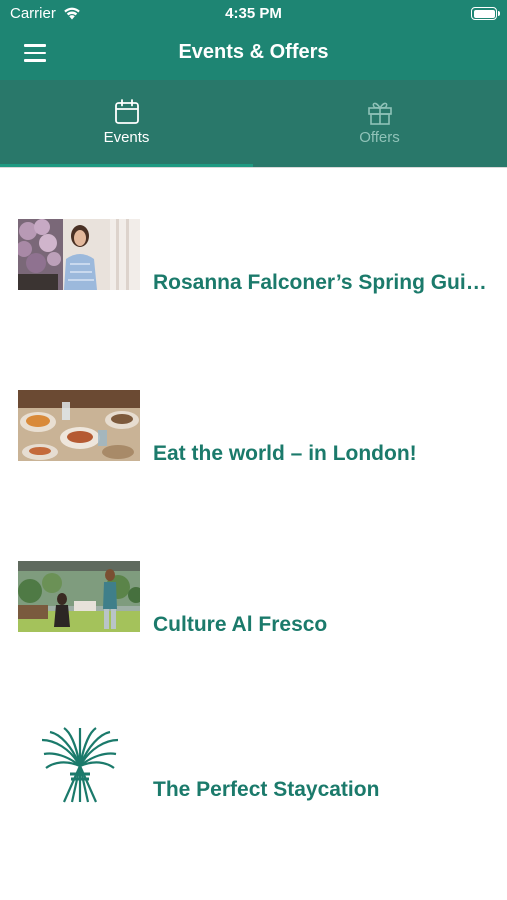  I want to click on tab-offers: Offers, so click(379, 123).